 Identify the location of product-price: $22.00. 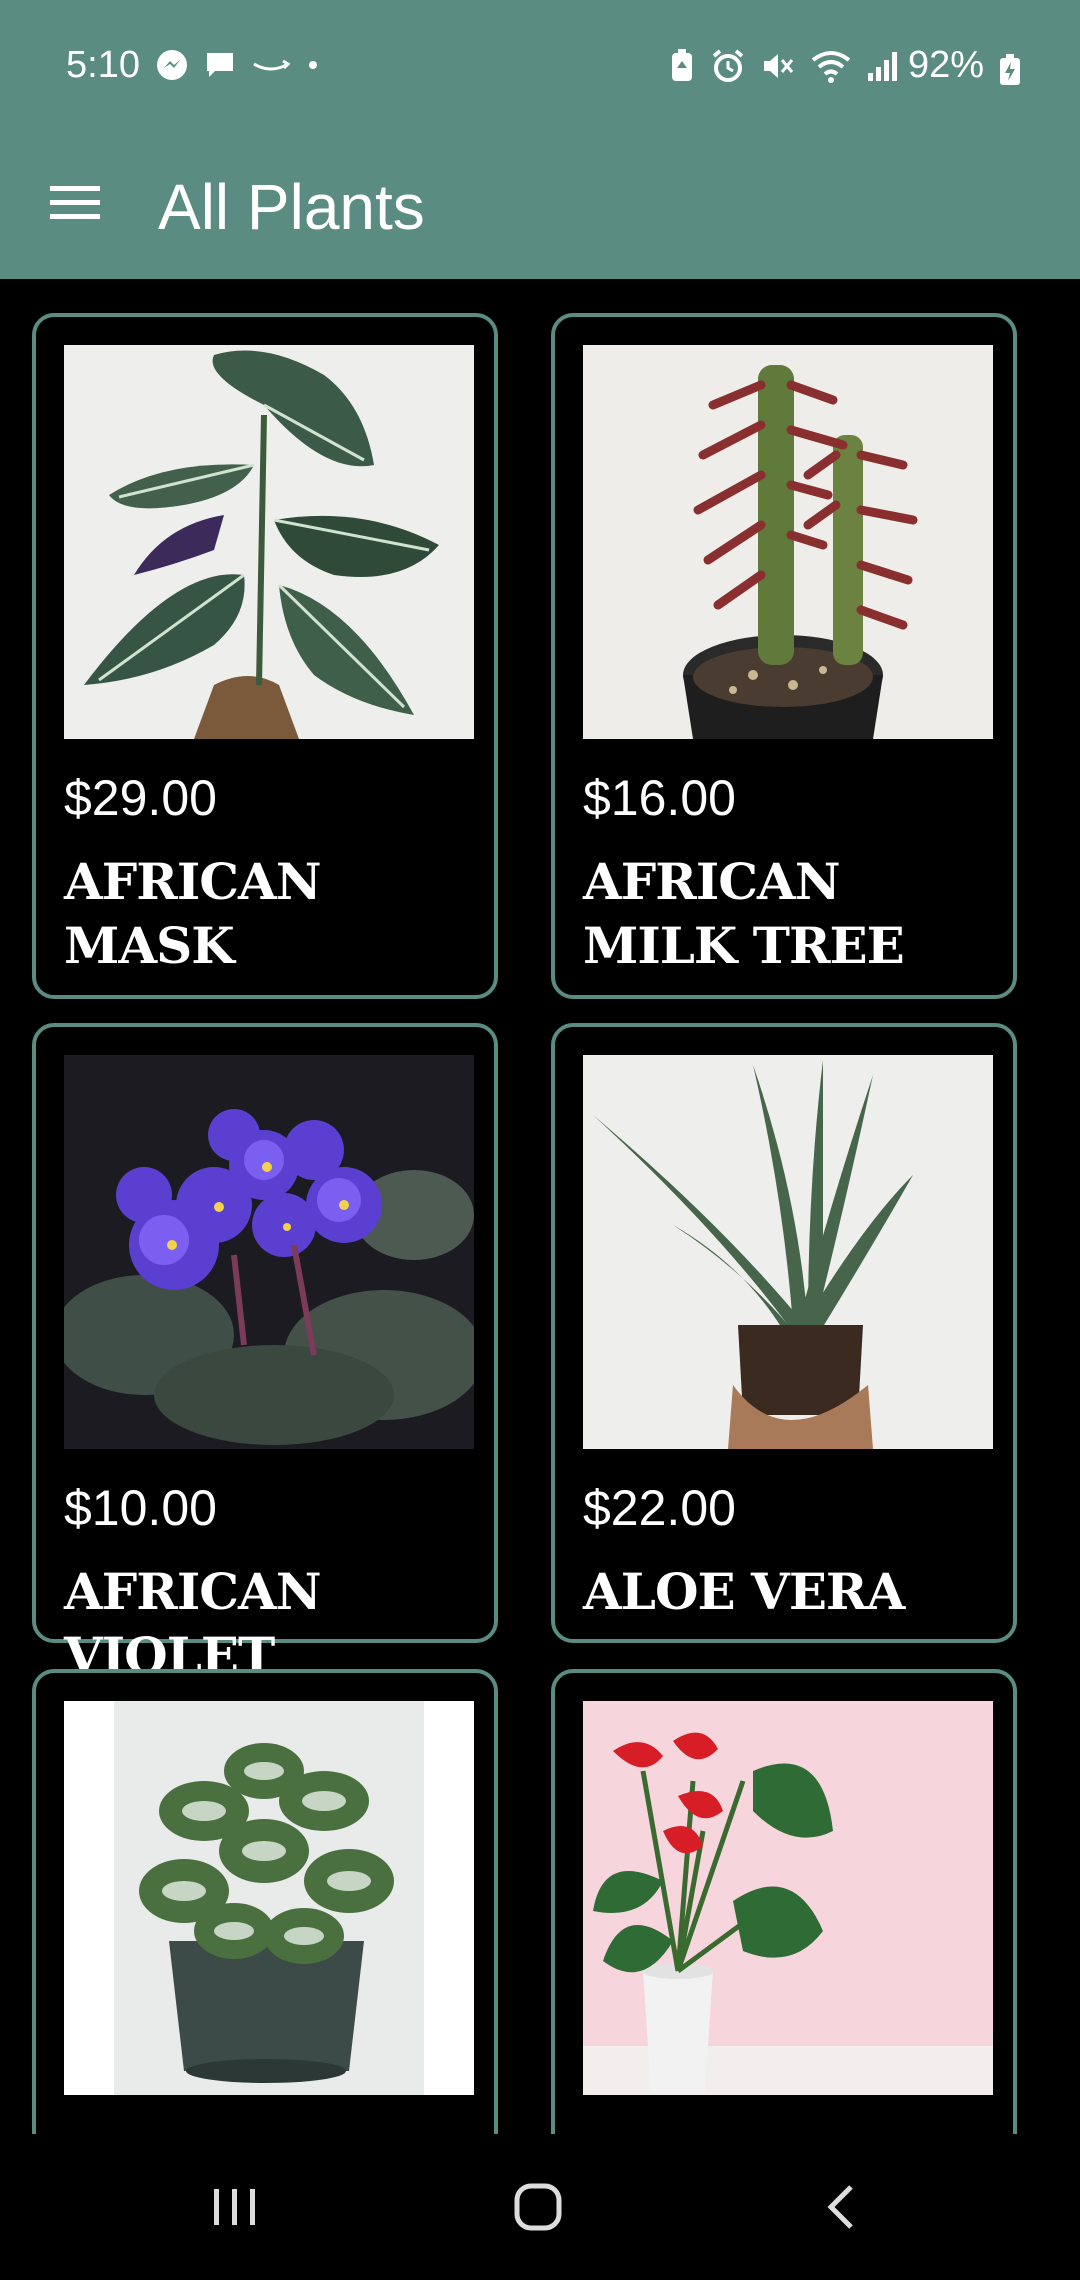
(659, 1508).